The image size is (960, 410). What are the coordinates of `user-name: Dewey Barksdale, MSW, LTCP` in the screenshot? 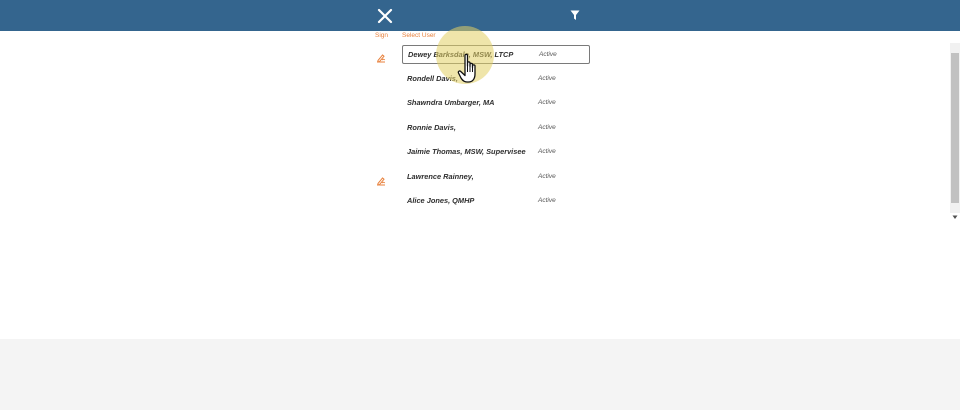 It's located at (461, 54).